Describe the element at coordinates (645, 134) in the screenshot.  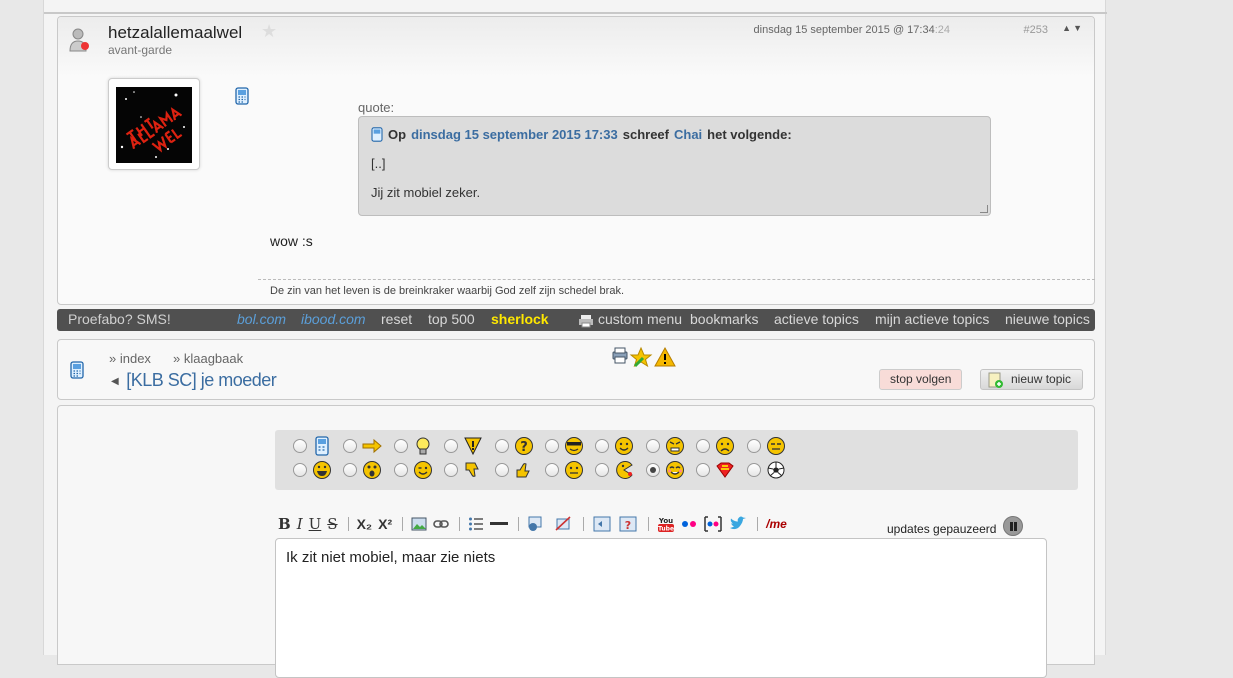
I see `quote-mid: schreef` at that location.